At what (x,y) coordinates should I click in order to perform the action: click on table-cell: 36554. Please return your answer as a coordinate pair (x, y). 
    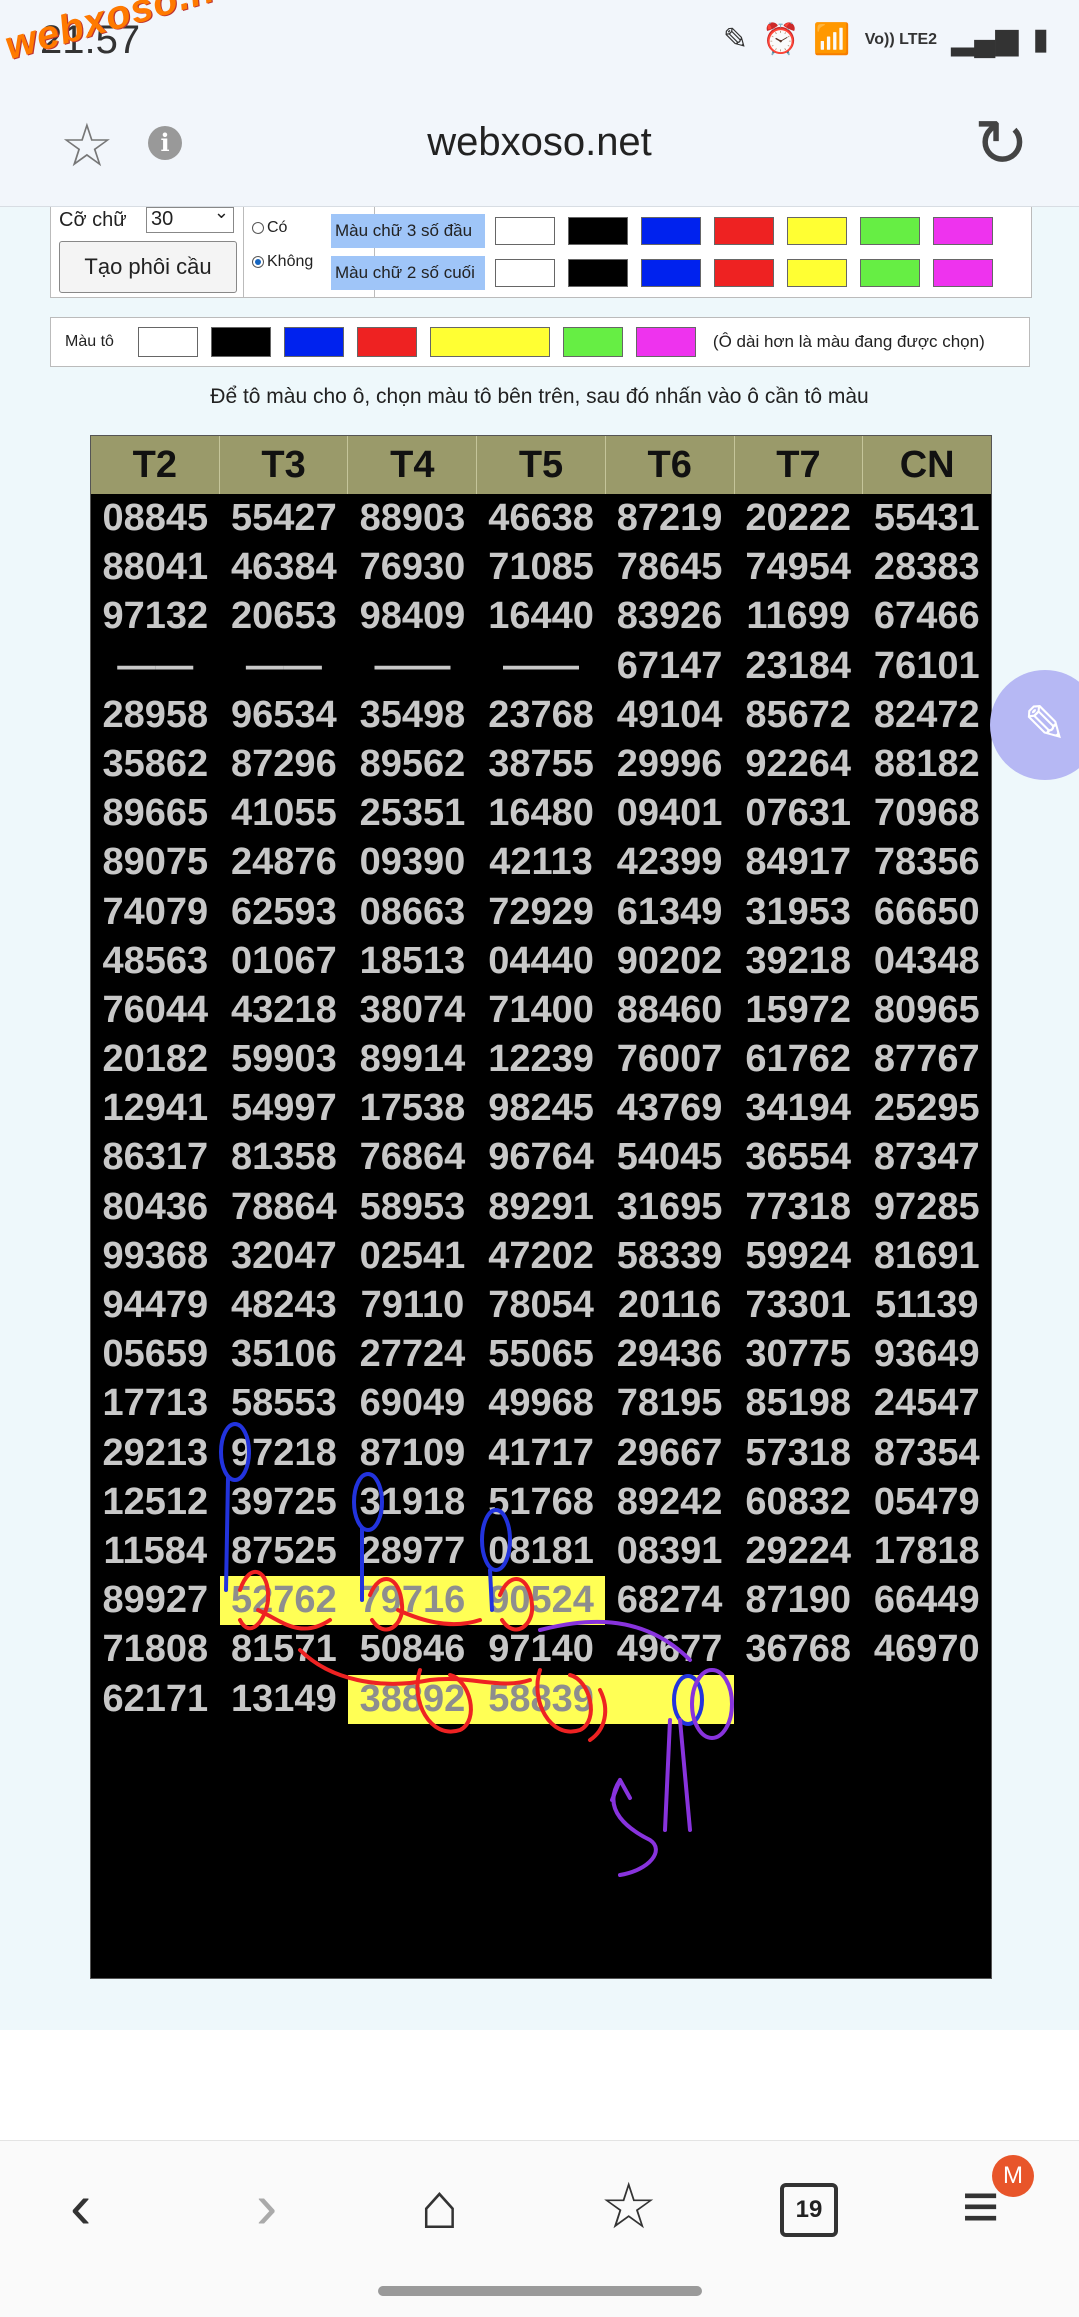
    Looking at the image, I should click on (798, 1157).